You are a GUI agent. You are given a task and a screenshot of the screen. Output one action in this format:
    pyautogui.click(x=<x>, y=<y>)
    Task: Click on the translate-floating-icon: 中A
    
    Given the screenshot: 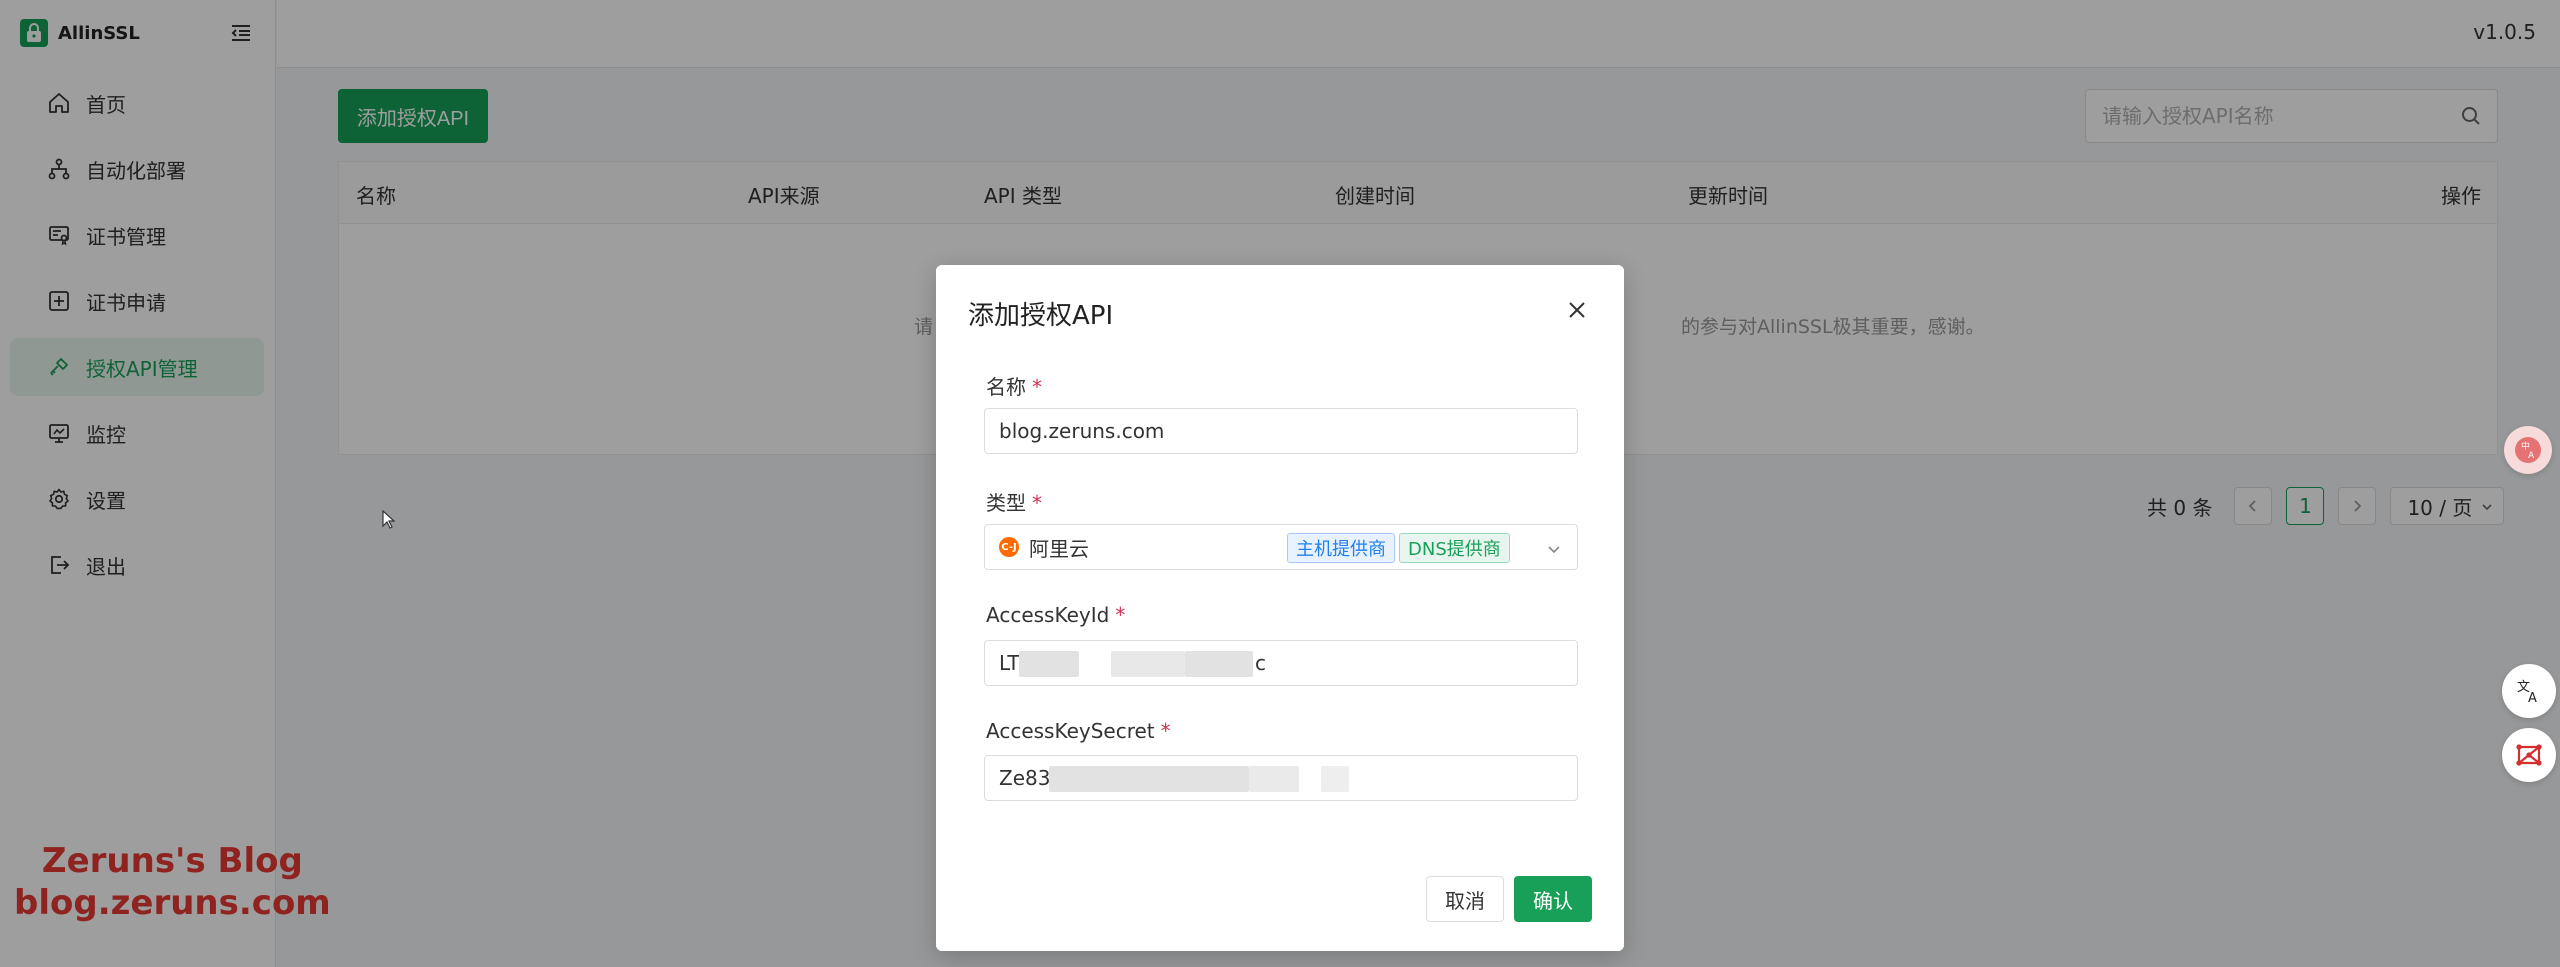 What is the action you would take?
    pyautogui.click(x=2528, y=450)
    